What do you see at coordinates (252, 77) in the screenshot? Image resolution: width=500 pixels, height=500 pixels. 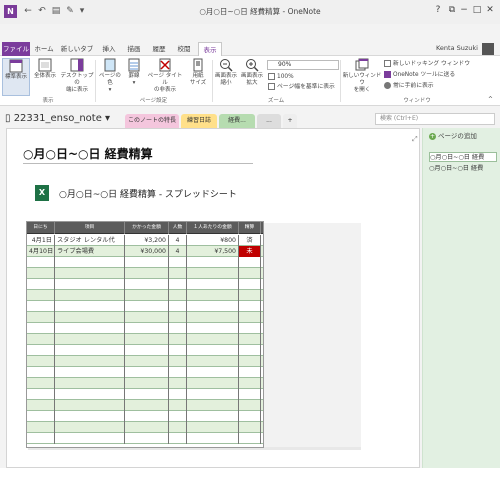 I see `zoom-in-button: 画面表示 拡大` at bounding box center [252, 77].